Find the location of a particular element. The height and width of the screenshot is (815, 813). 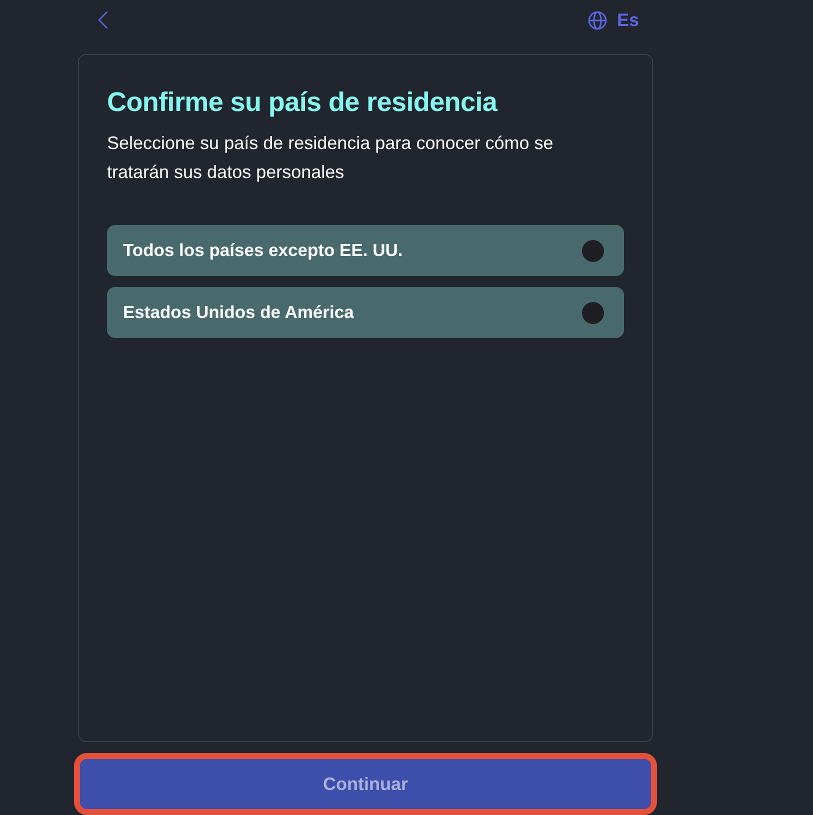

chevron-left-icon is located at coordinates (103, 20).